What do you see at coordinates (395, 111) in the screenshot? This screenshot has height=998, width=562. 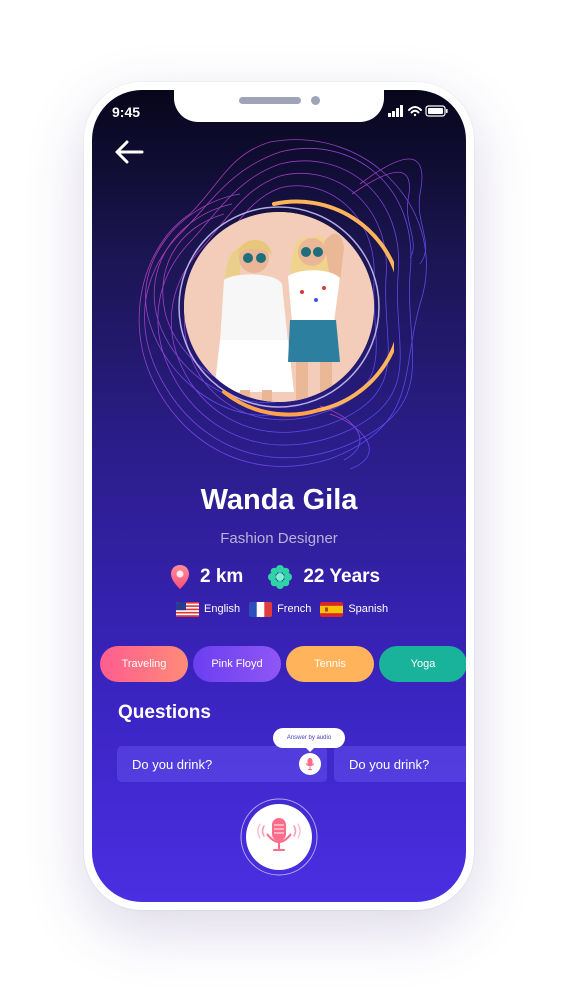 I see `signal-icon` at bounding box center [395, 111].